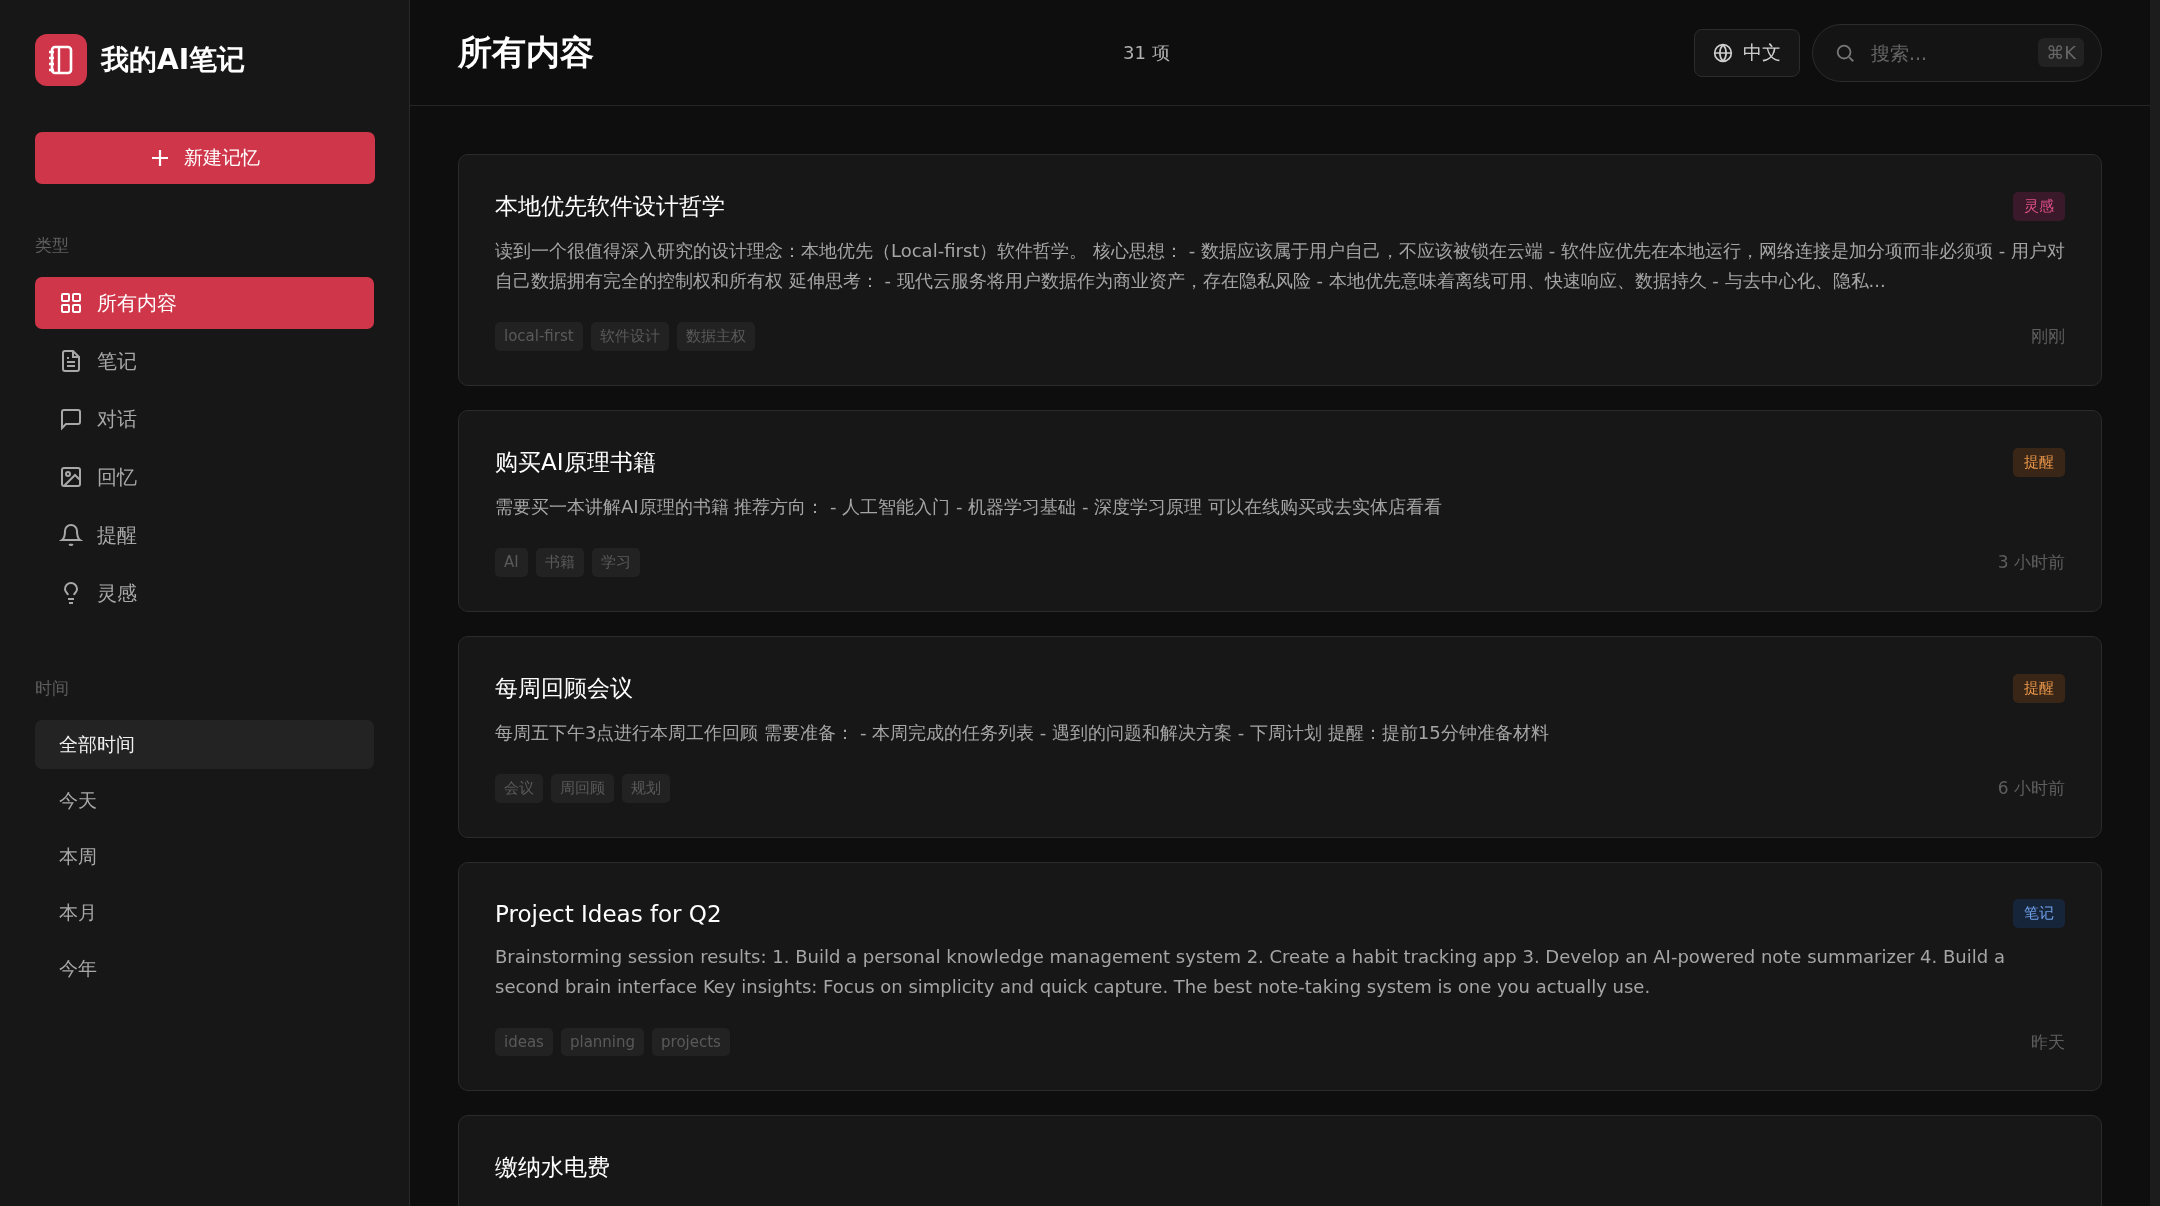 The image size is (2160, 1206). I want to click on app-title: 我的AI笔记, so click(173, 60).